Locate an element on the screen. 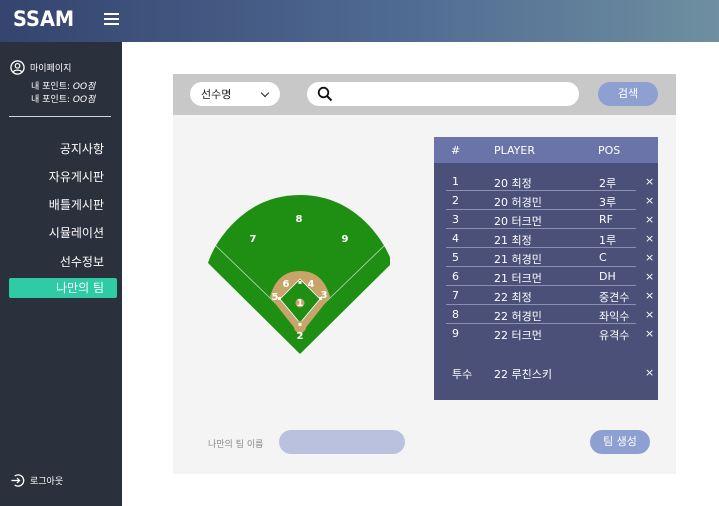 Image resolution: width=719 pixels, height=506 pixels. row-pos: C is located at coordinates (603, 257).